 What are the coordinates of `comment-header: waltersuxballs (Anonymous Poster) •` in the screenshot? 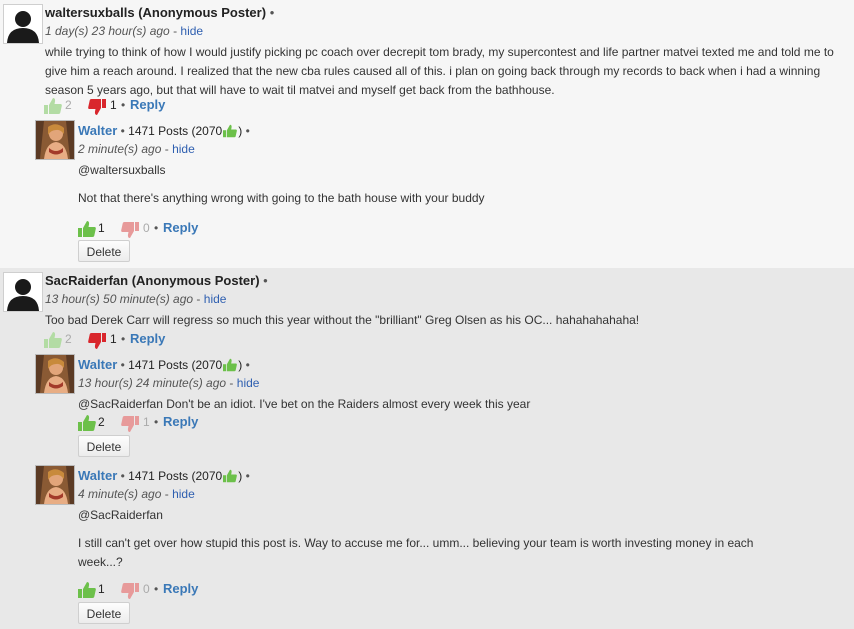 It's located at (160, 12).